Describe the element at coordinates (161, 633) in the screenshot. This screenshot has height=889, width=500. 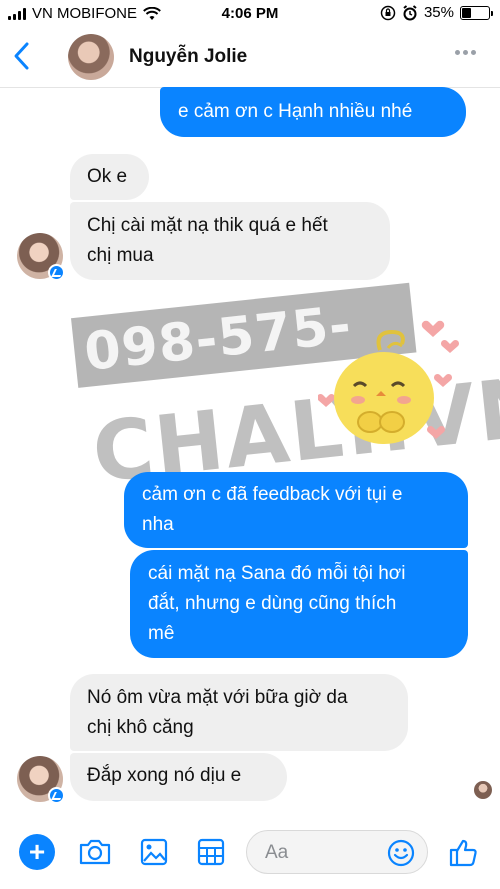
I see `message-line: mê` at that location.